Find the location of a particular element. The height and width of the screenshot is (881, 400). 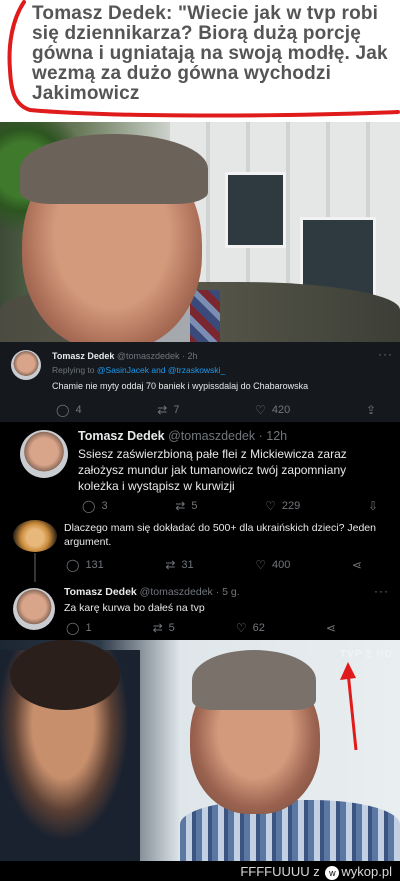

author-handle: @tomaszdedek · 12h is located at coordinates (228, 436).